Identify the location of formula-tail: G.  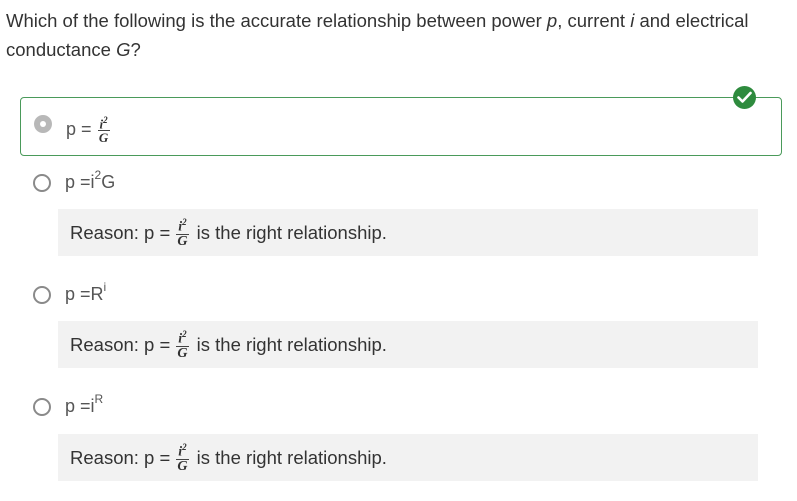
(108, 182).